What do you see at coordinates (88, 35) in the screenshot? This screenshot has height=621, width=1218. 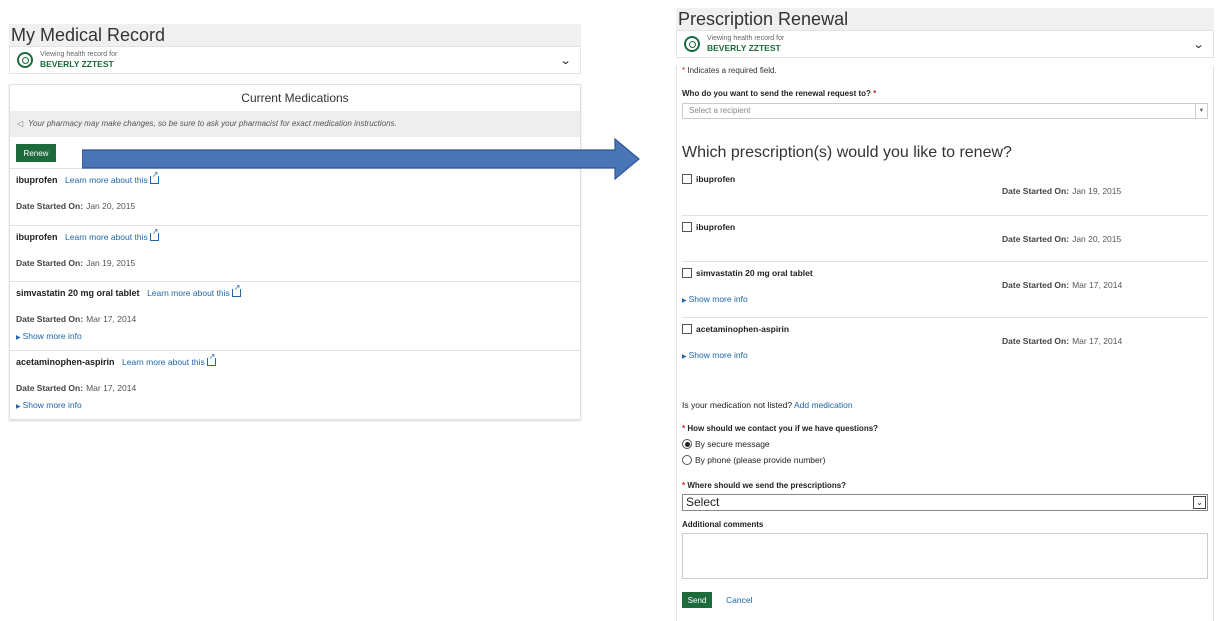 I see `page-title: My Medical Record` at bounding box center [88, 35].